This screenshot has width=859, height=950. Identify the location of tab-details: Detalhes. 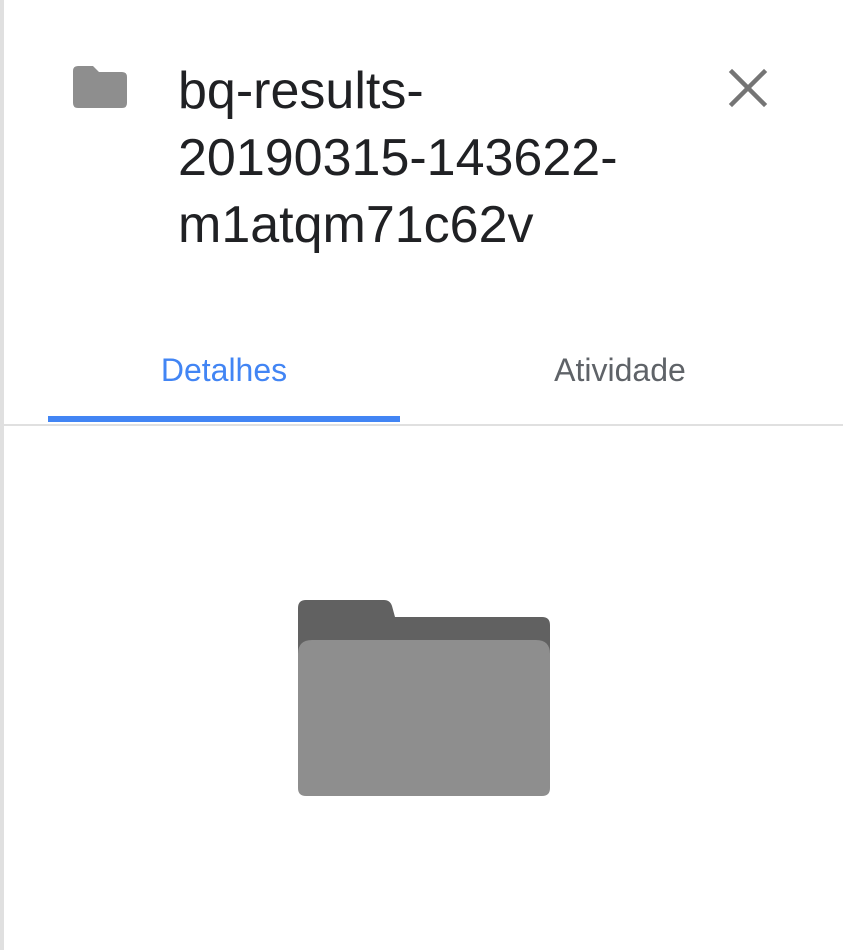
(224, 370).